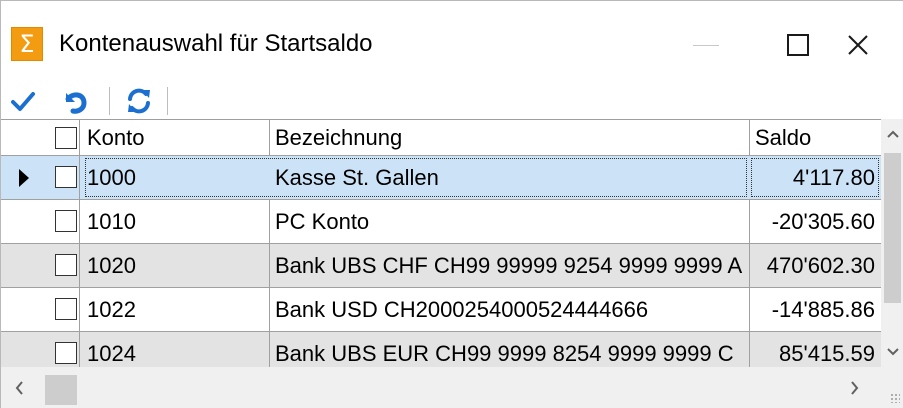 The image size is (903, 408). What do you see at coordinates (176, 265) in the screenshot?
I see `cell-konto: 1020` at bounding box center [176, 265].